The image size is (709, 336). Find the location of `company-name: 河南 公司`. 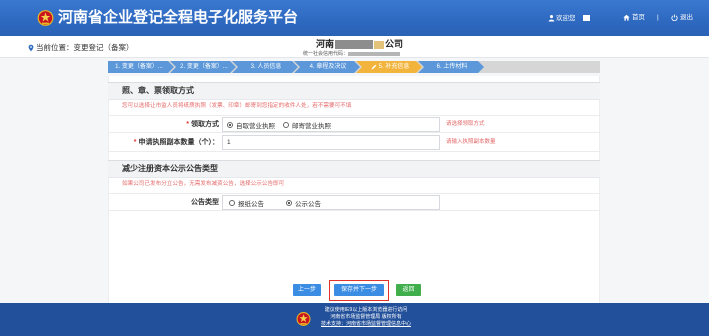

company-name: 河南 公司 is located at coordinates (359, 44).